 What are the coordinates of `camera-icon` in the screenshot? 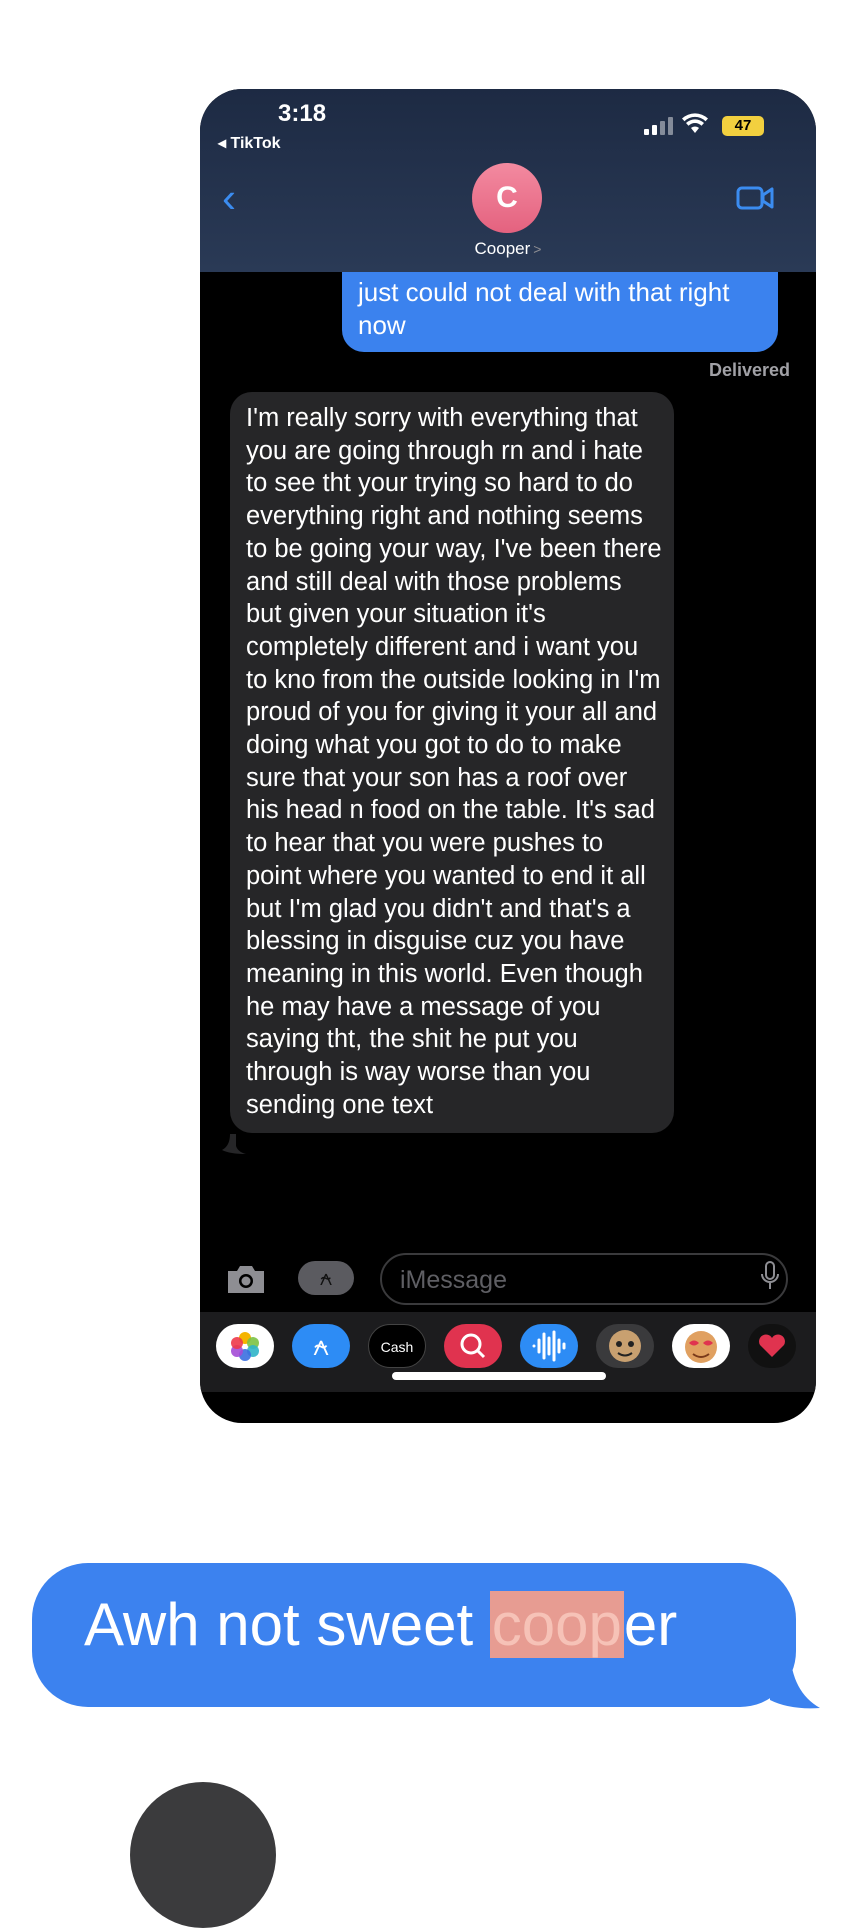 It's located at (246, 1279).